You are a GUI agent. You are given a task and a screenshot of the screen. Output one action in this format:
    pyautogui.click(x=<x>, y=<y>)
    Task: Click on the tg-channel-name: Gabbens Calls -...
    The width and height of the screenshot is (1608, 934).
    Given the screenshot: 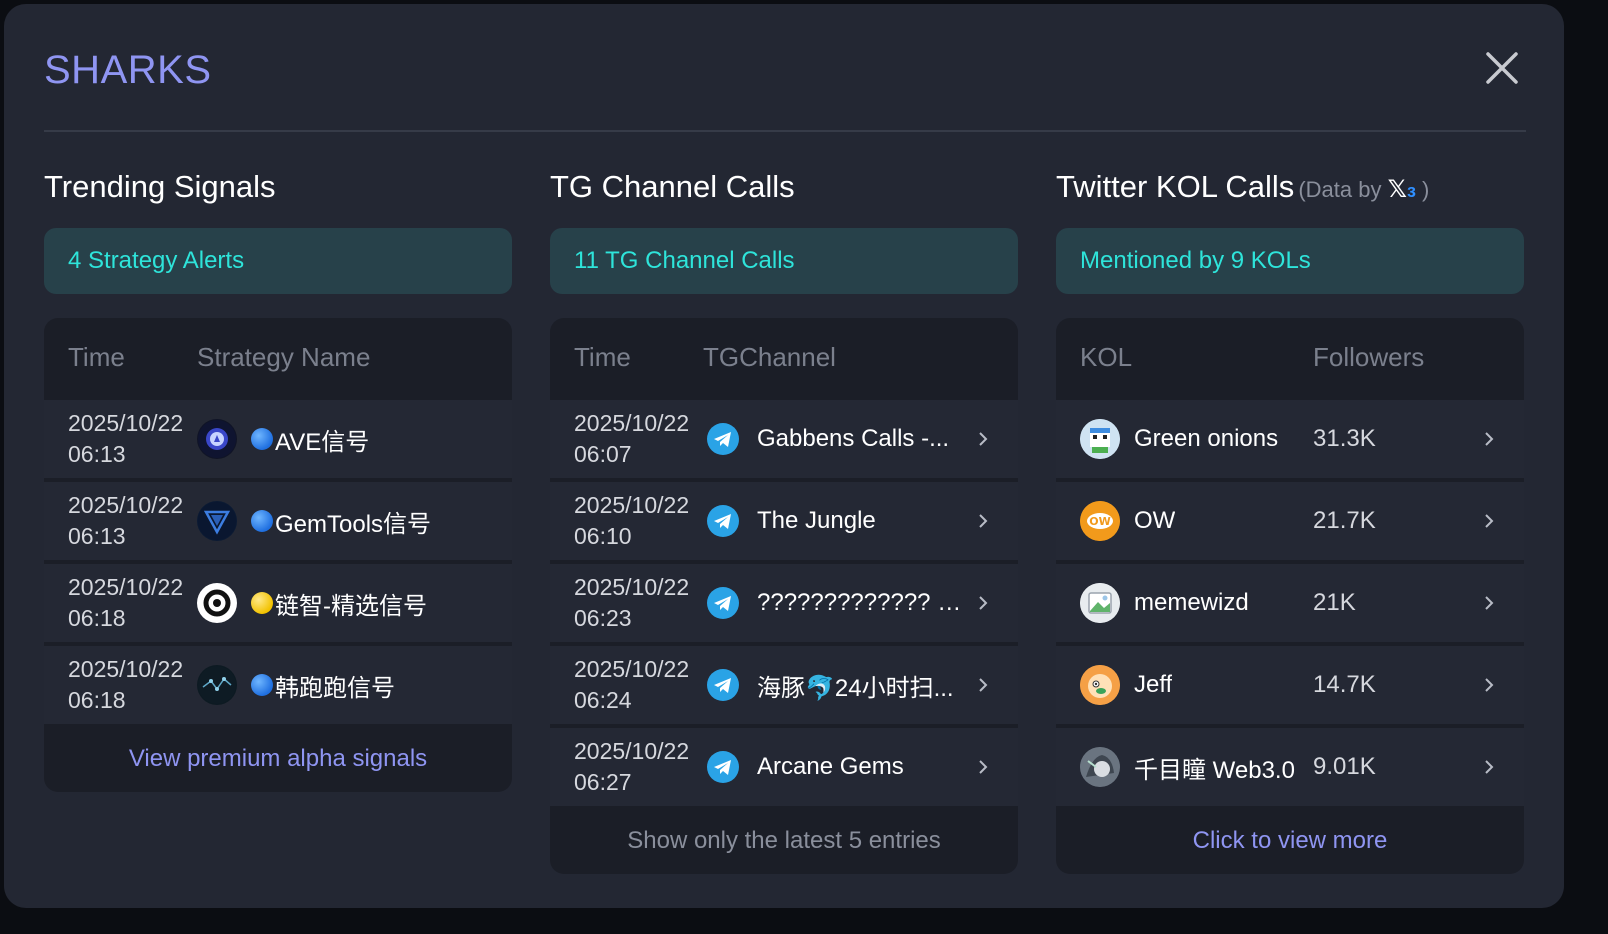 What is the action you would take?
    pyautogui.click(x=853, y=438)
    